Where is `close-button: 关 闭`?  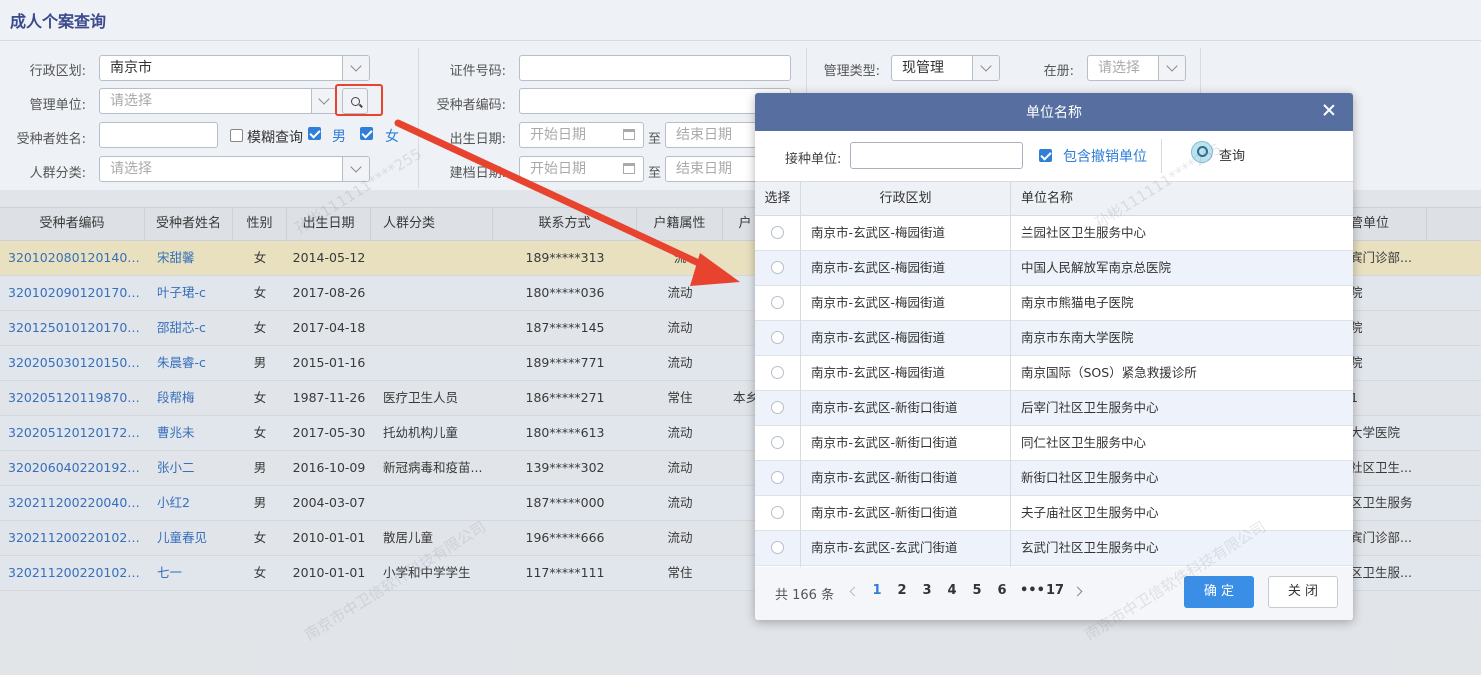
close-button: 关 闭 is located at coordinates (1303, 592).